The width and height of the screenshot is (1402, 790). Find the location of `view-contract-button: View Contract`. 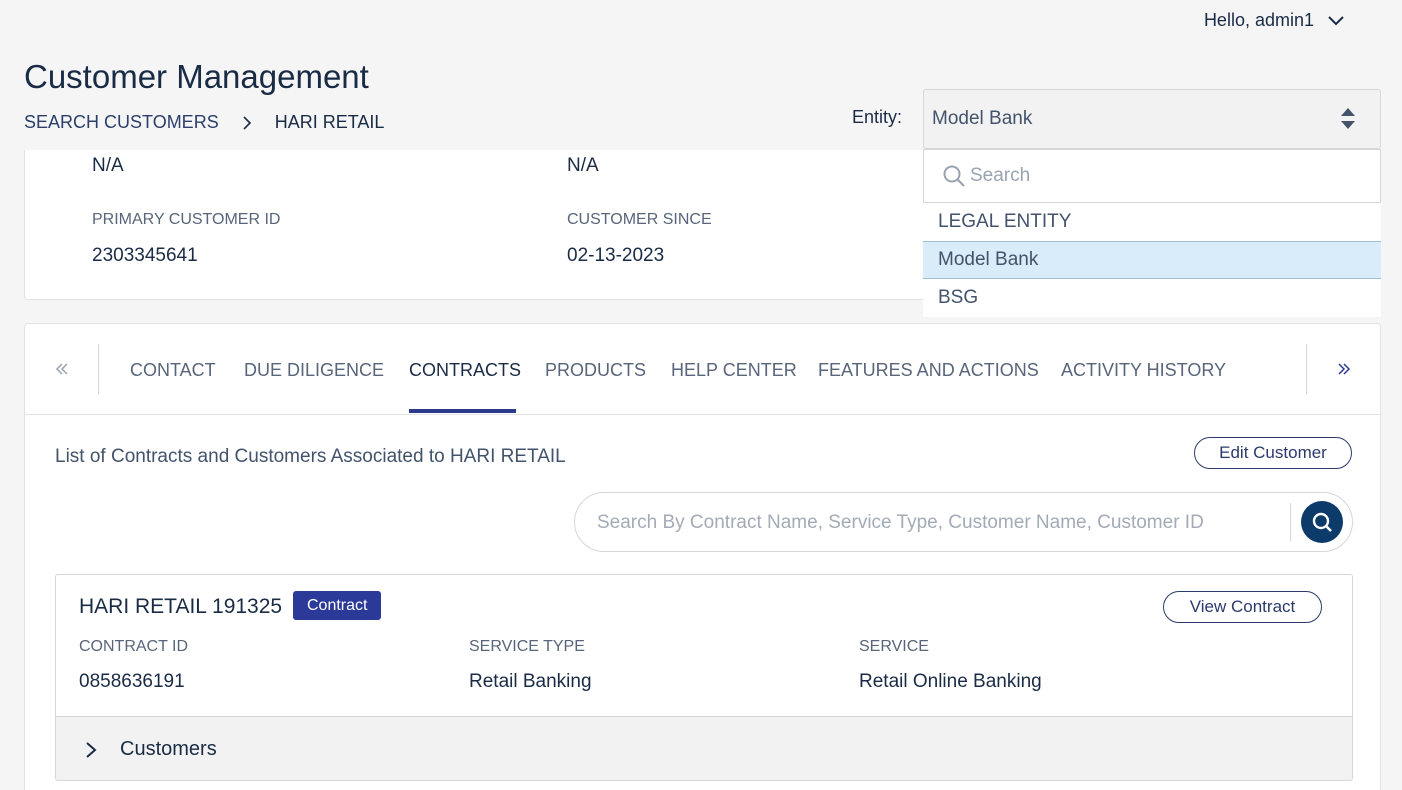

view-contract-button: View Contract is located at coordinates (1242, 607).